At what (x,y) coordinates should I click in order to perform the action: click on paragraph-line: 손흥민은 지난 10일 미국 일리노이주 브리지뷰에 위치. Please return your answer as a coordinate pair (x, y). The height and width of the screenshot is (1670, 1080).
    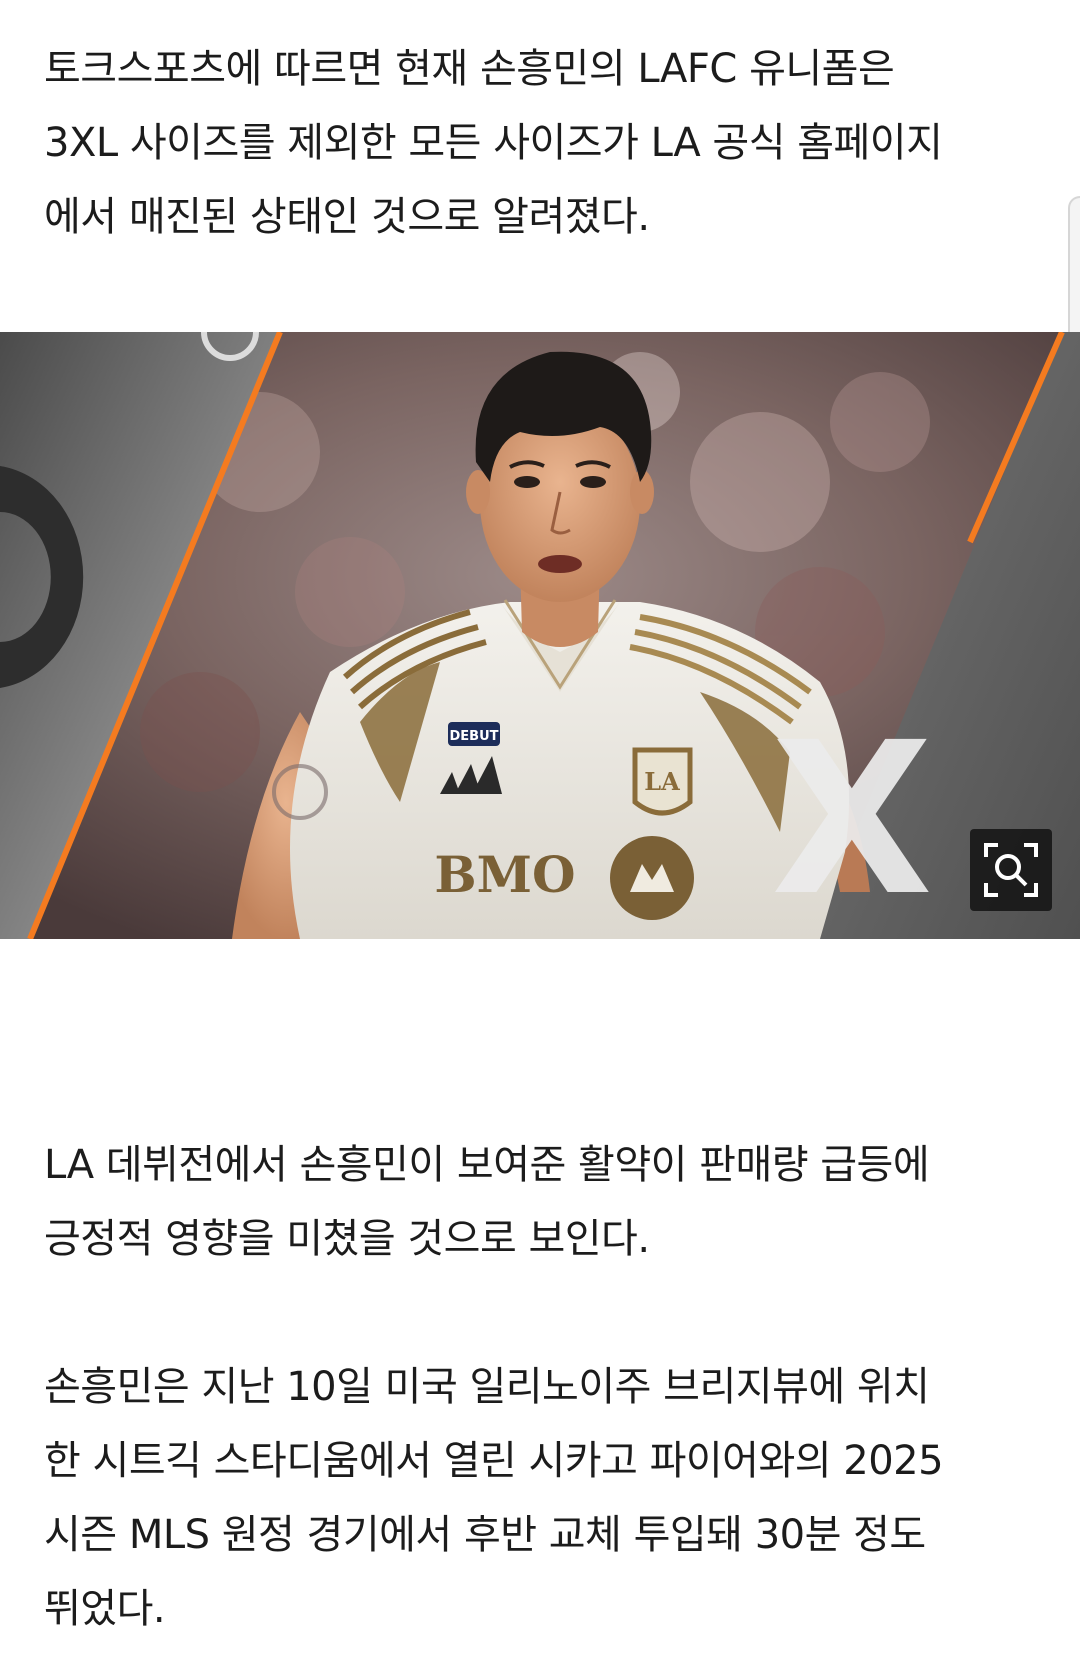
    Looking at the image, I should click on (487, 1387).